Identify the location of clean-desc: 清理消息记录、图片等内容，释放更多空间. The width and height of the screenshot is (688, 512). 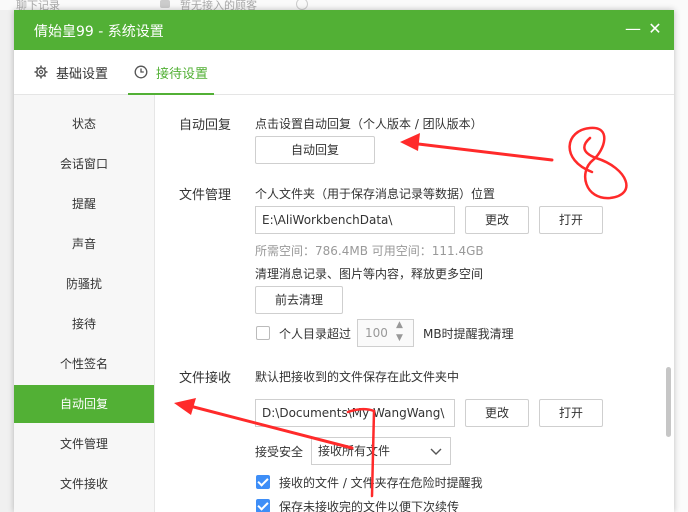
(369, 274).